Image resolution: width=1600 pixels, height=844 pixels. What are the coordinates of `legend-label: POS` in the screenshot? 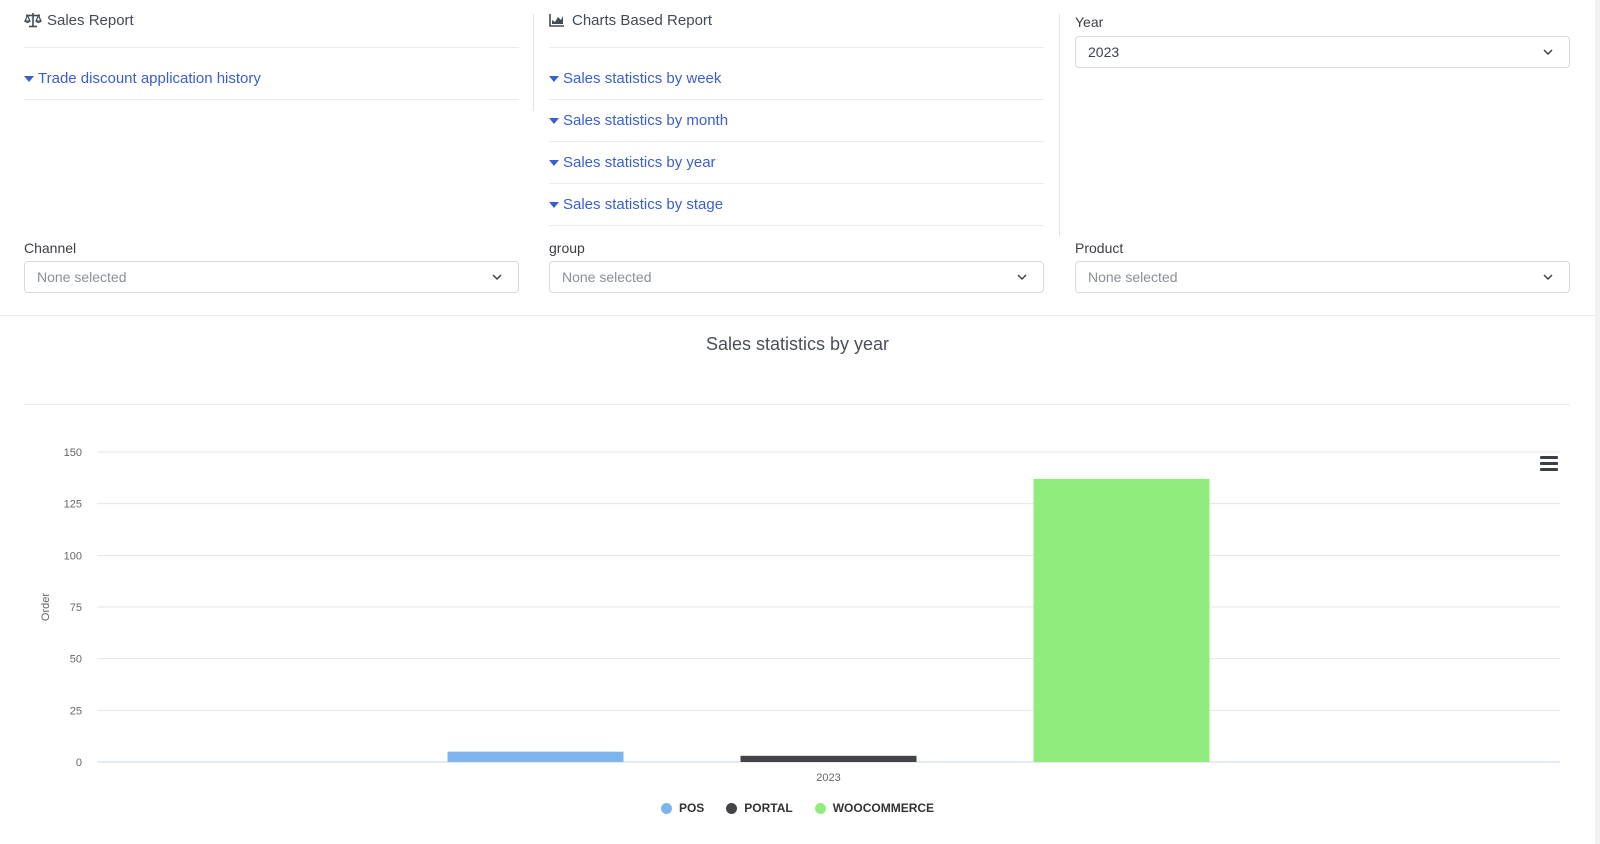 It's located at (691, 808).